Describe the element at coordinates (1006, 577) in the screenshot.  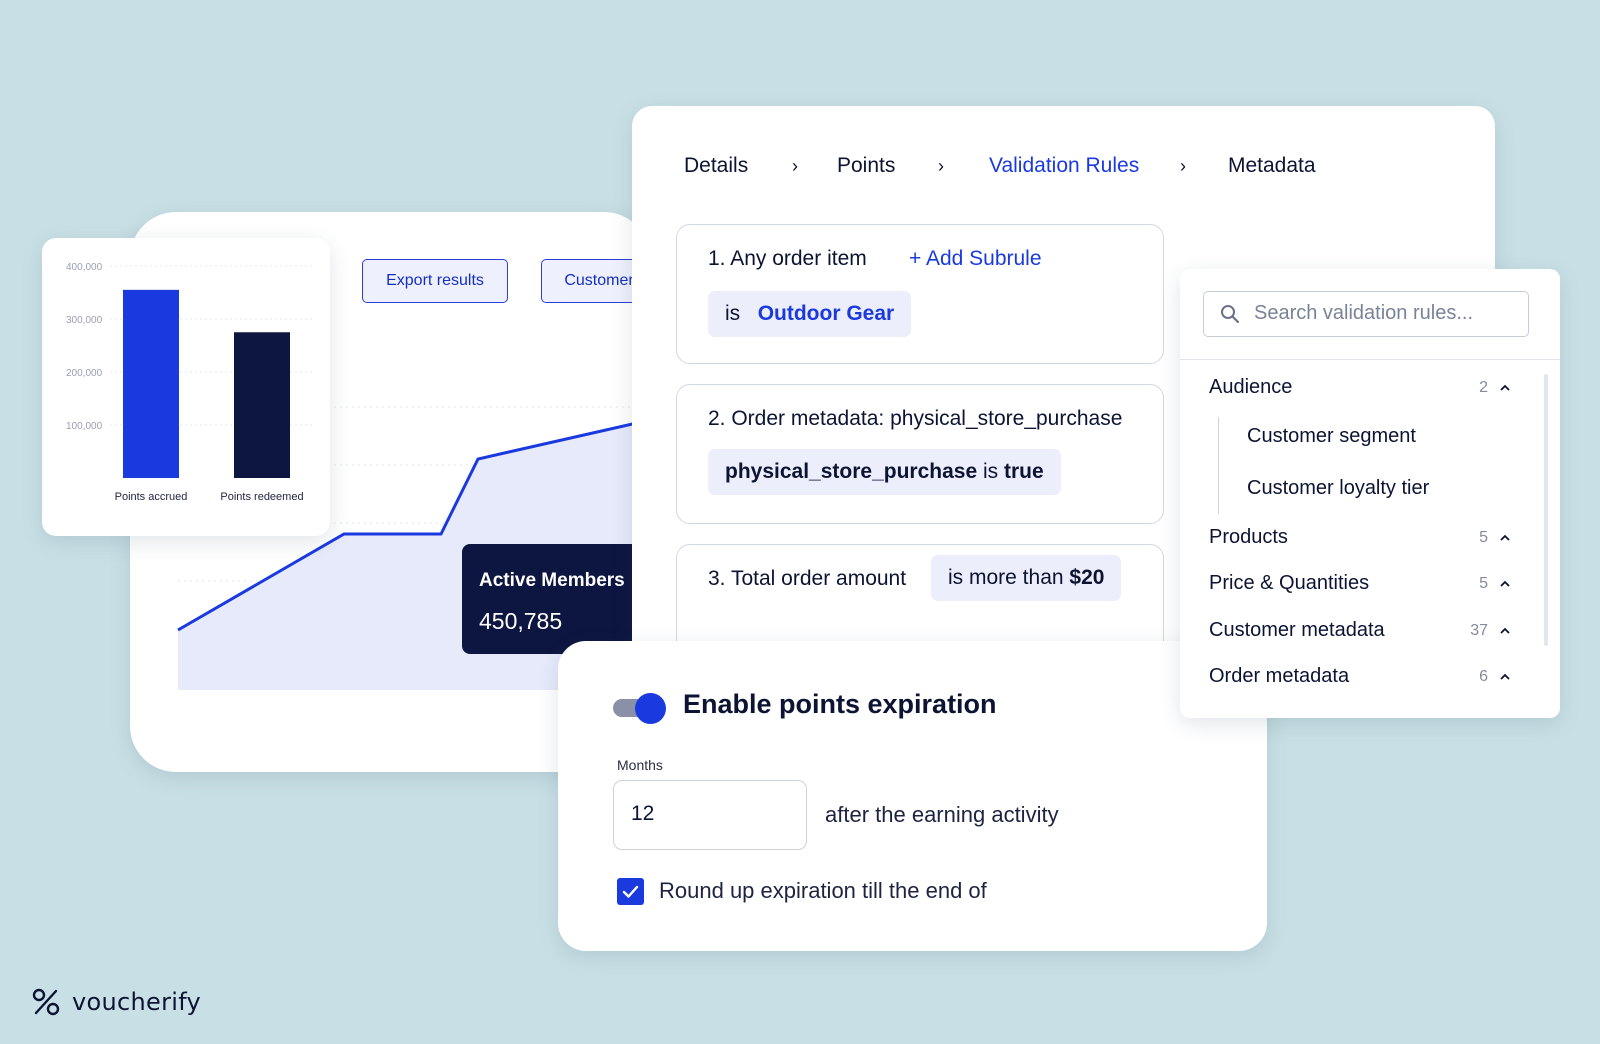
I see `chip-operator: is more than` at that location.